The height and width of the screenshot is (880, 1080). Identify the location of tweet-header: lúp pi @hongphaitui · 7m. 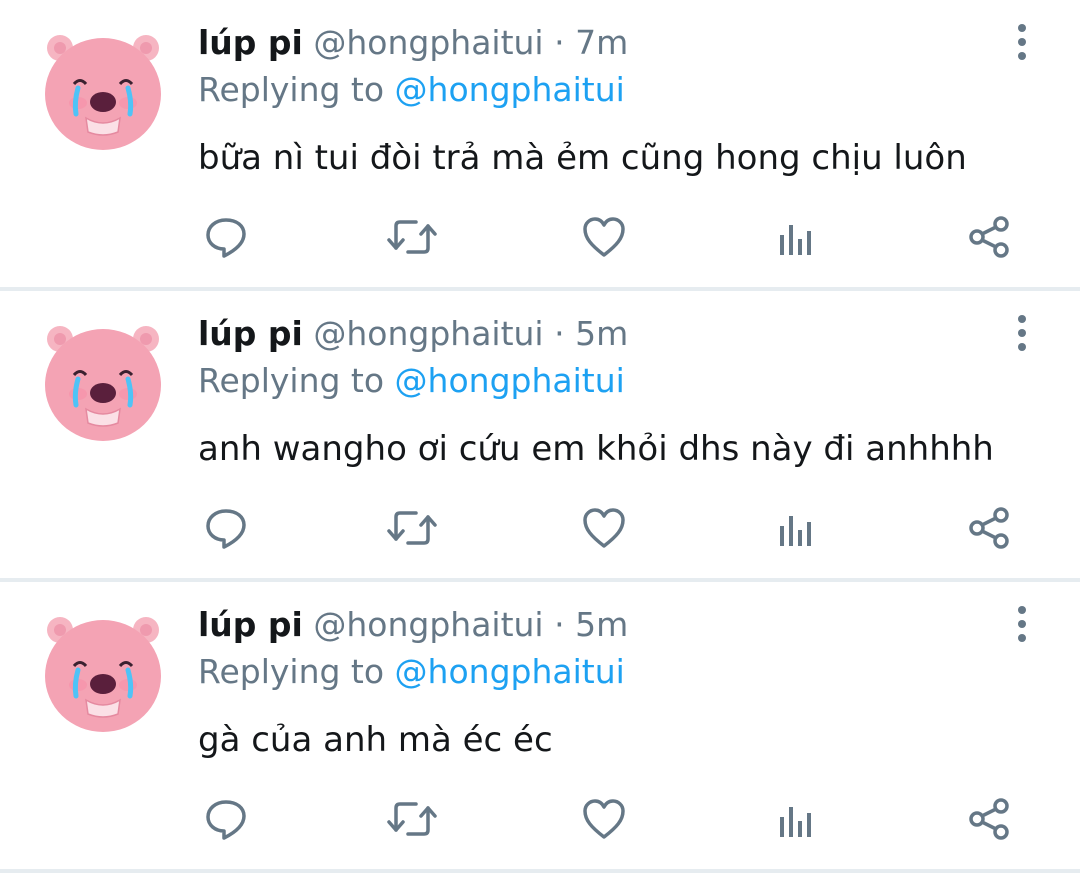
(609, 43).